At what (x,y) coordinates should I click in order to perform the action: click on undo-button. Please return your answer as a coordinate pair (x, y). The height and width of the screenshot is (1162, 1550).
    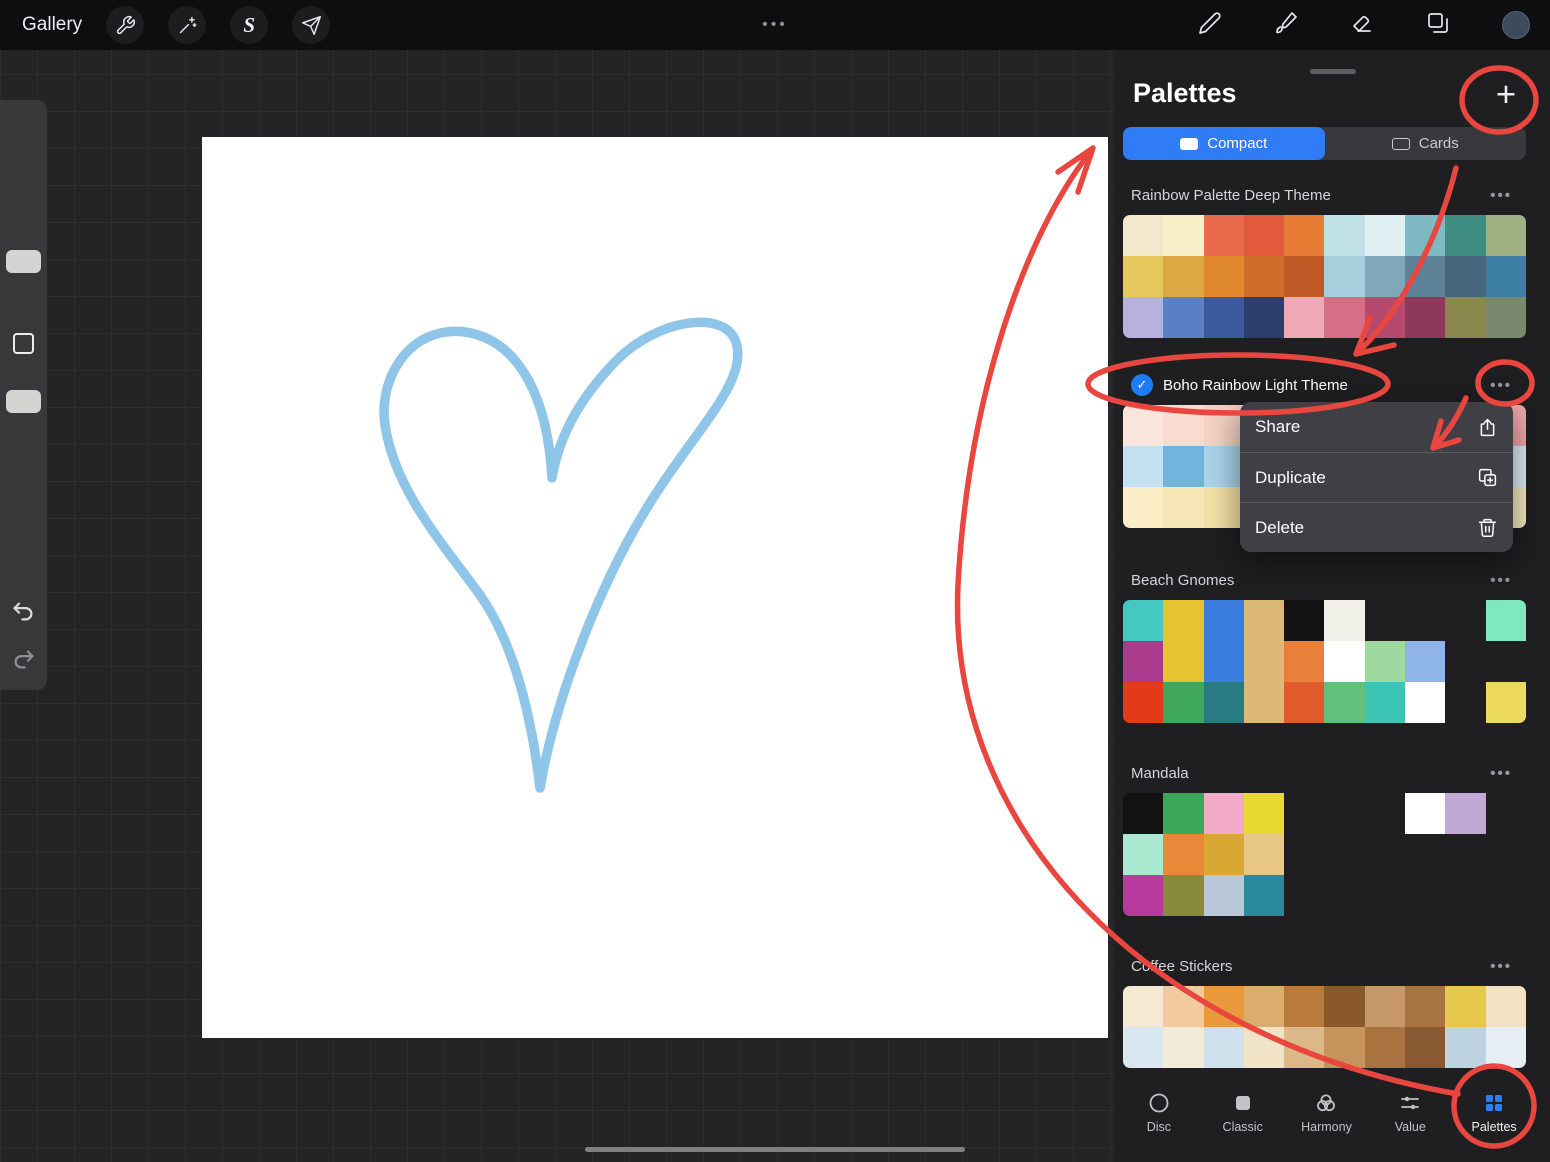
    Looking at the image, I should click on (23, 611).